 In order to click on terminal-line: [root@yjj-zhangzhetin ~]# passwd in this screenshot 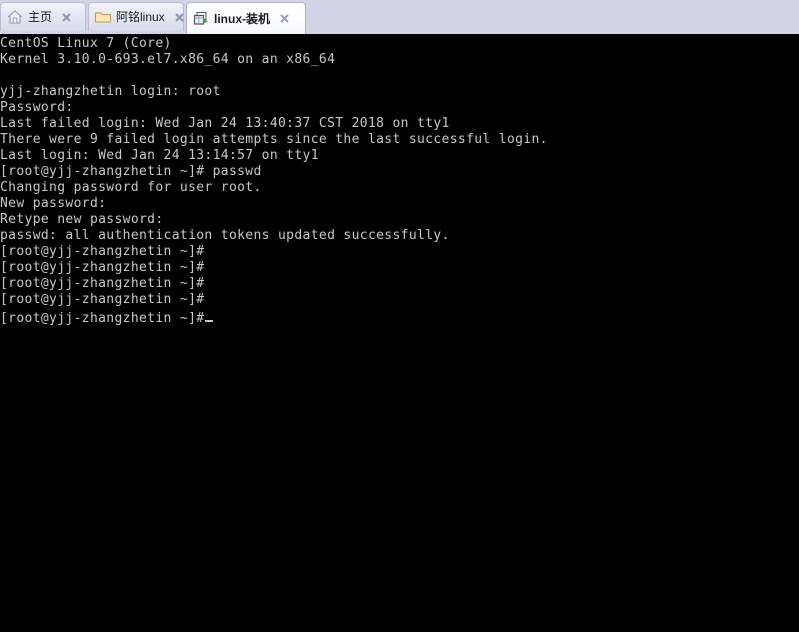, I will do `click(131, 171)`.